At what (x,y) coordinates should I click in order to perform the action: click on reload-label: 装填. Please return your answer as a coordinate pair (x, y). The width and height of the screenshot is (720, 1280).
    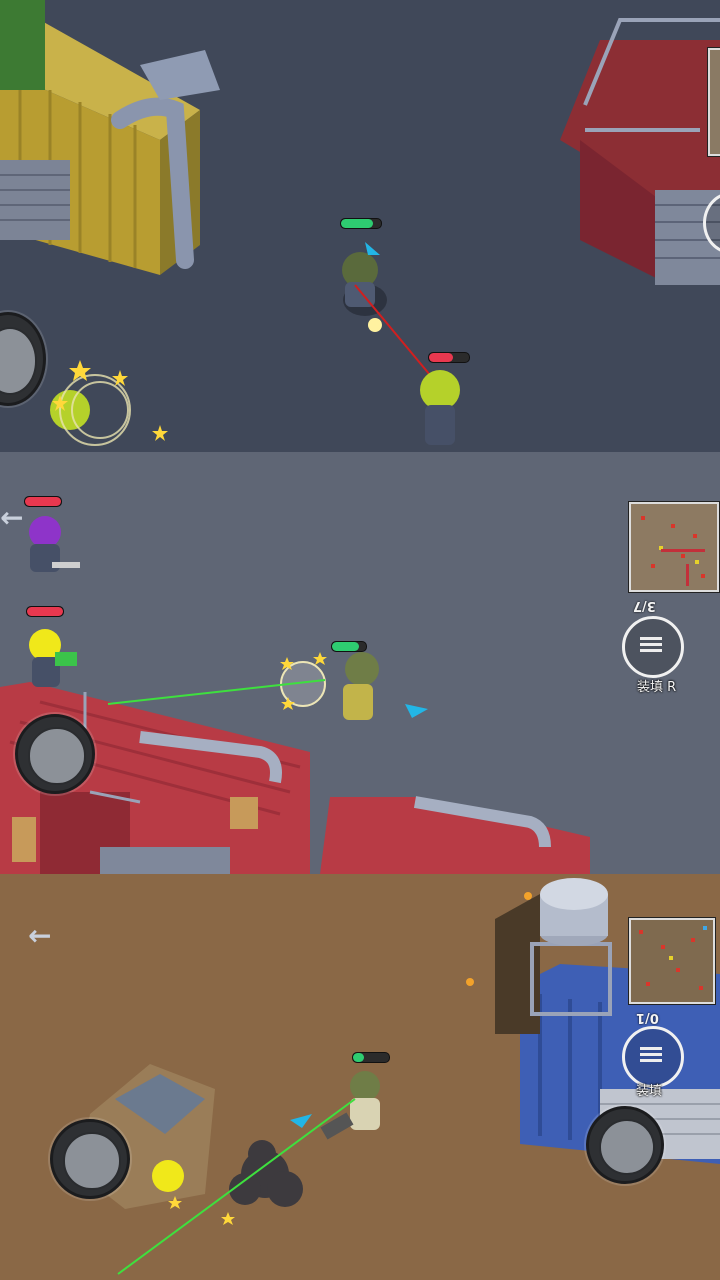
    Looking at the image, I should click on (649, 1091).